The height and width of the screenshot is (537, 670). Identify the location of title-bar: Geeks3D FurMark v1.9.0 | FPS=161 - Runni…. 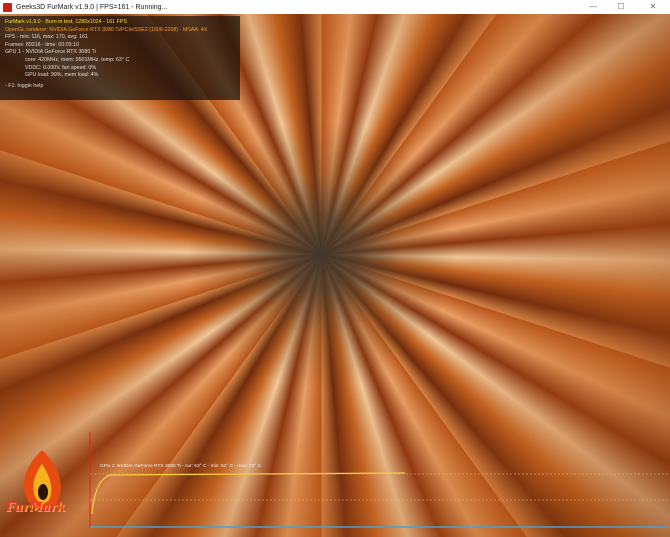
(335, 7).